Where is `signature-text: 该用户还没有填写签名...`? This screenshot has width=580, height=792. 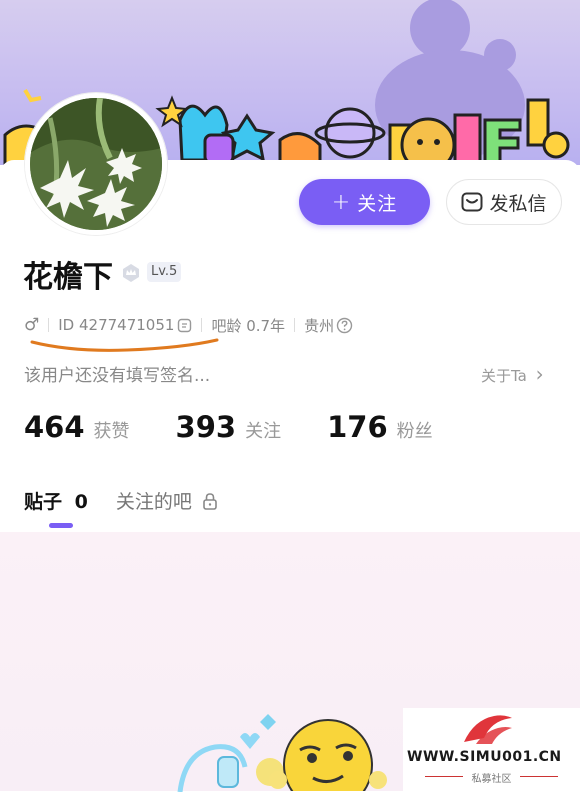 signature-text: 该用户还没有填写签名... is located at coordinates (117, 376).